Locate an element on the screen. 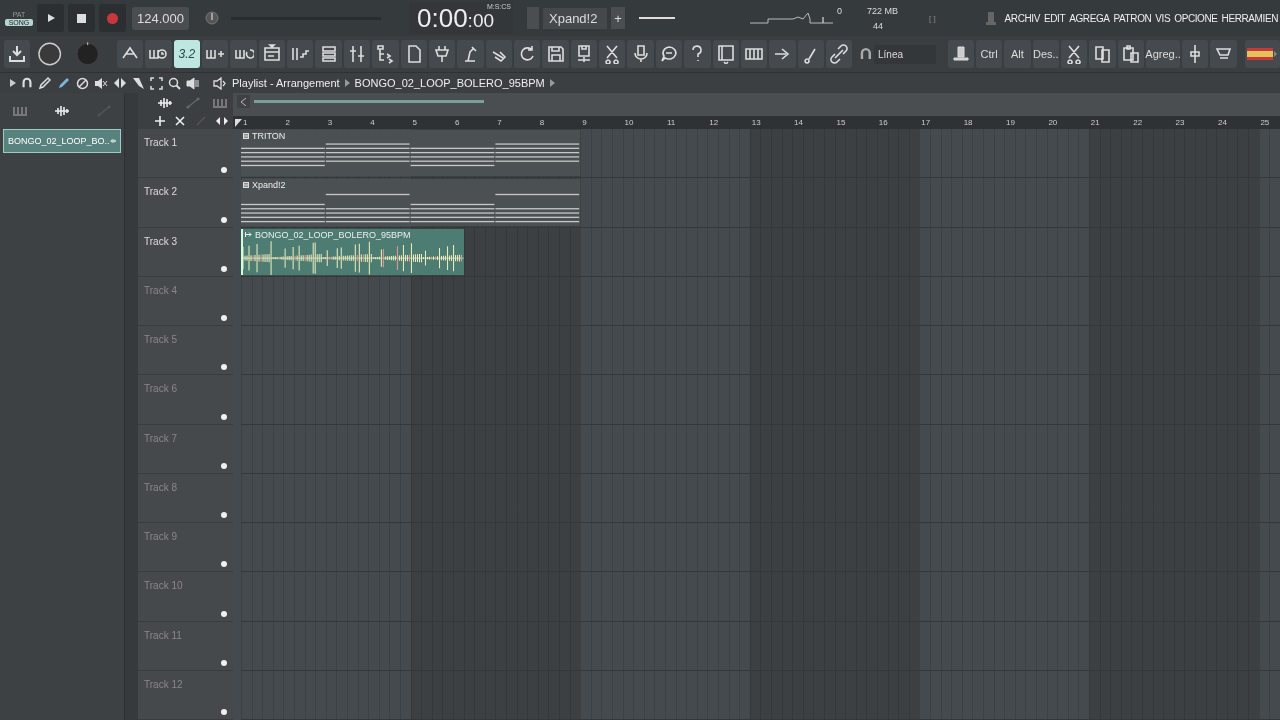  clock-icon is located at coordinates (158, 54).